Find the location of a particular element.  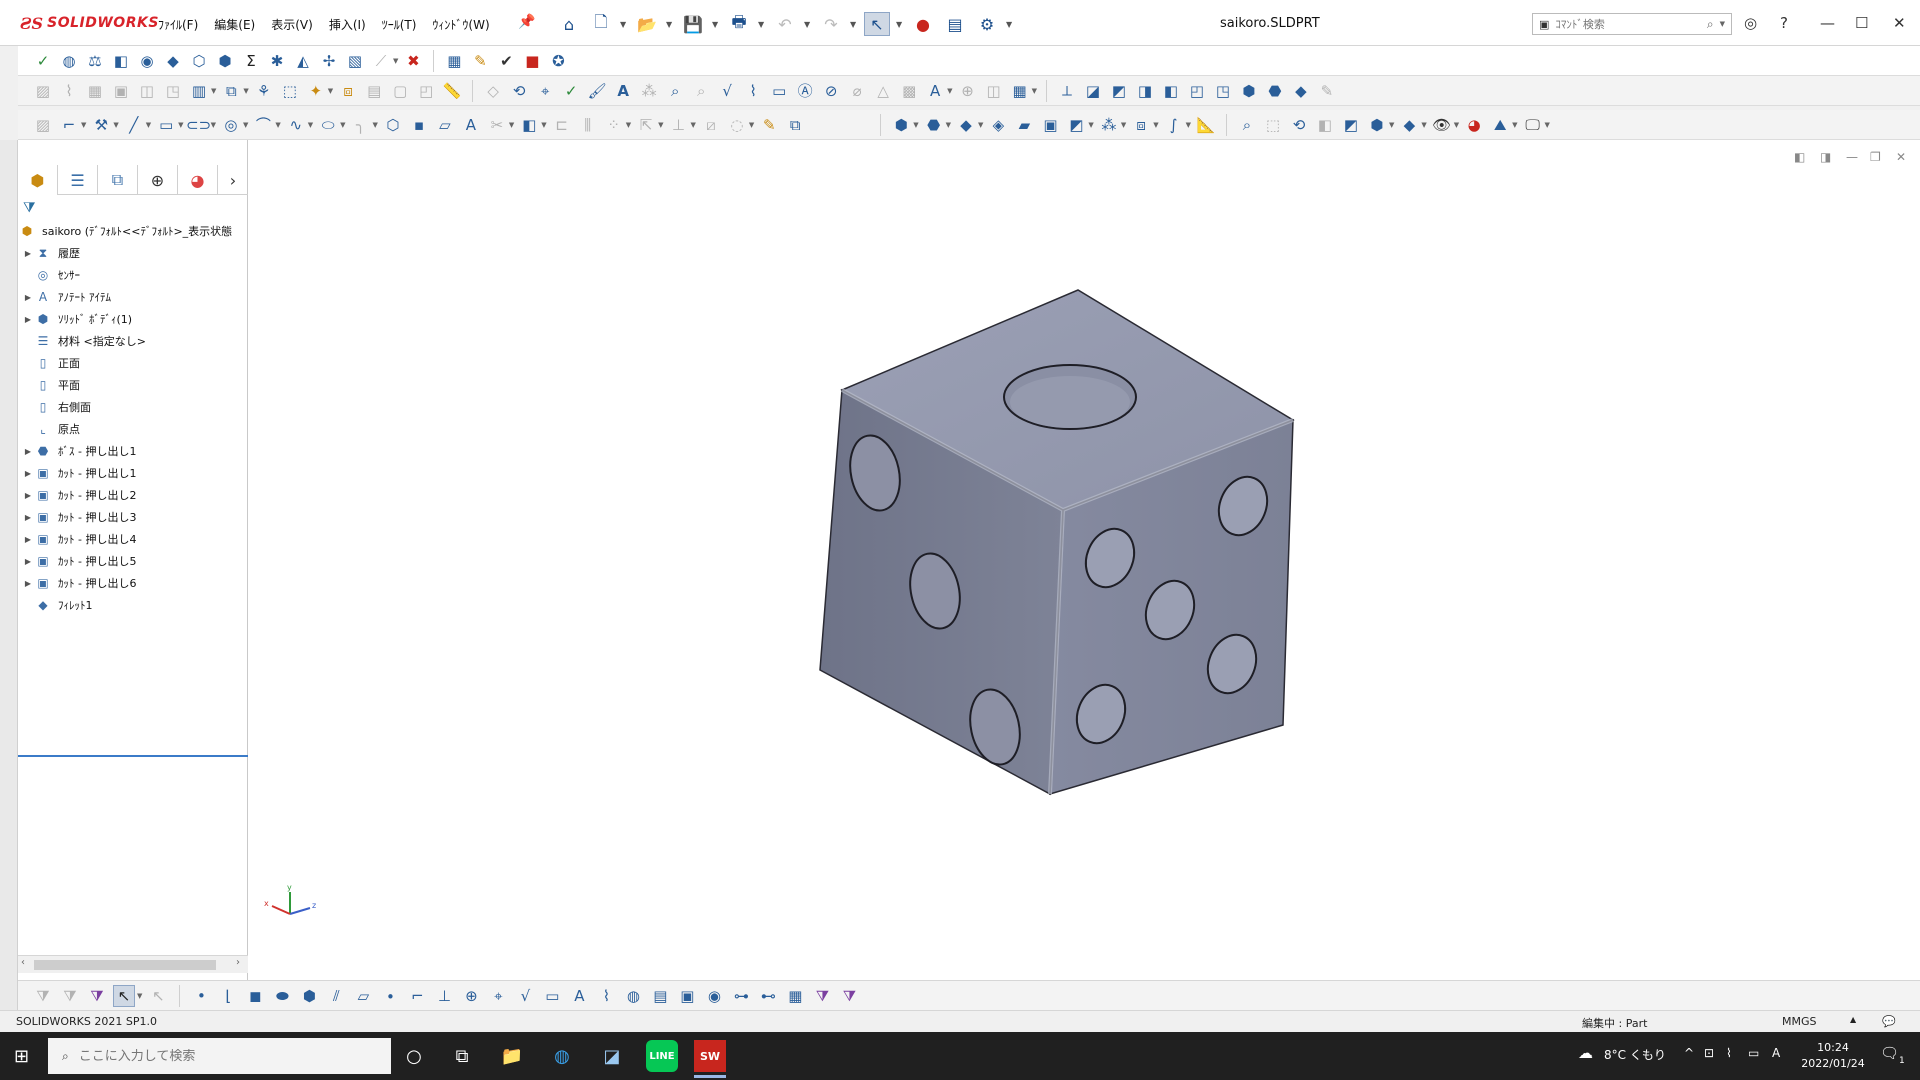

right-view-icon: ◧ is located at coordinates (1171, 91).